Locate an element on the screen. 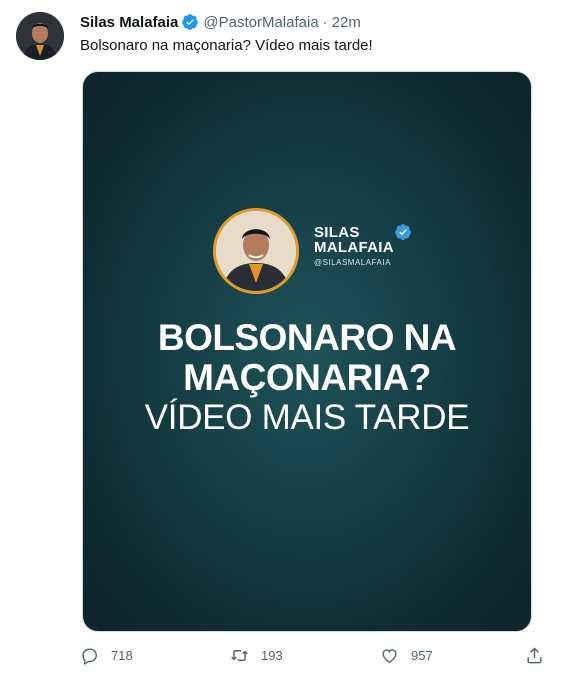 This screenshot has width=572, height=681. media-profile-photo is located at coordinates (256, 251).